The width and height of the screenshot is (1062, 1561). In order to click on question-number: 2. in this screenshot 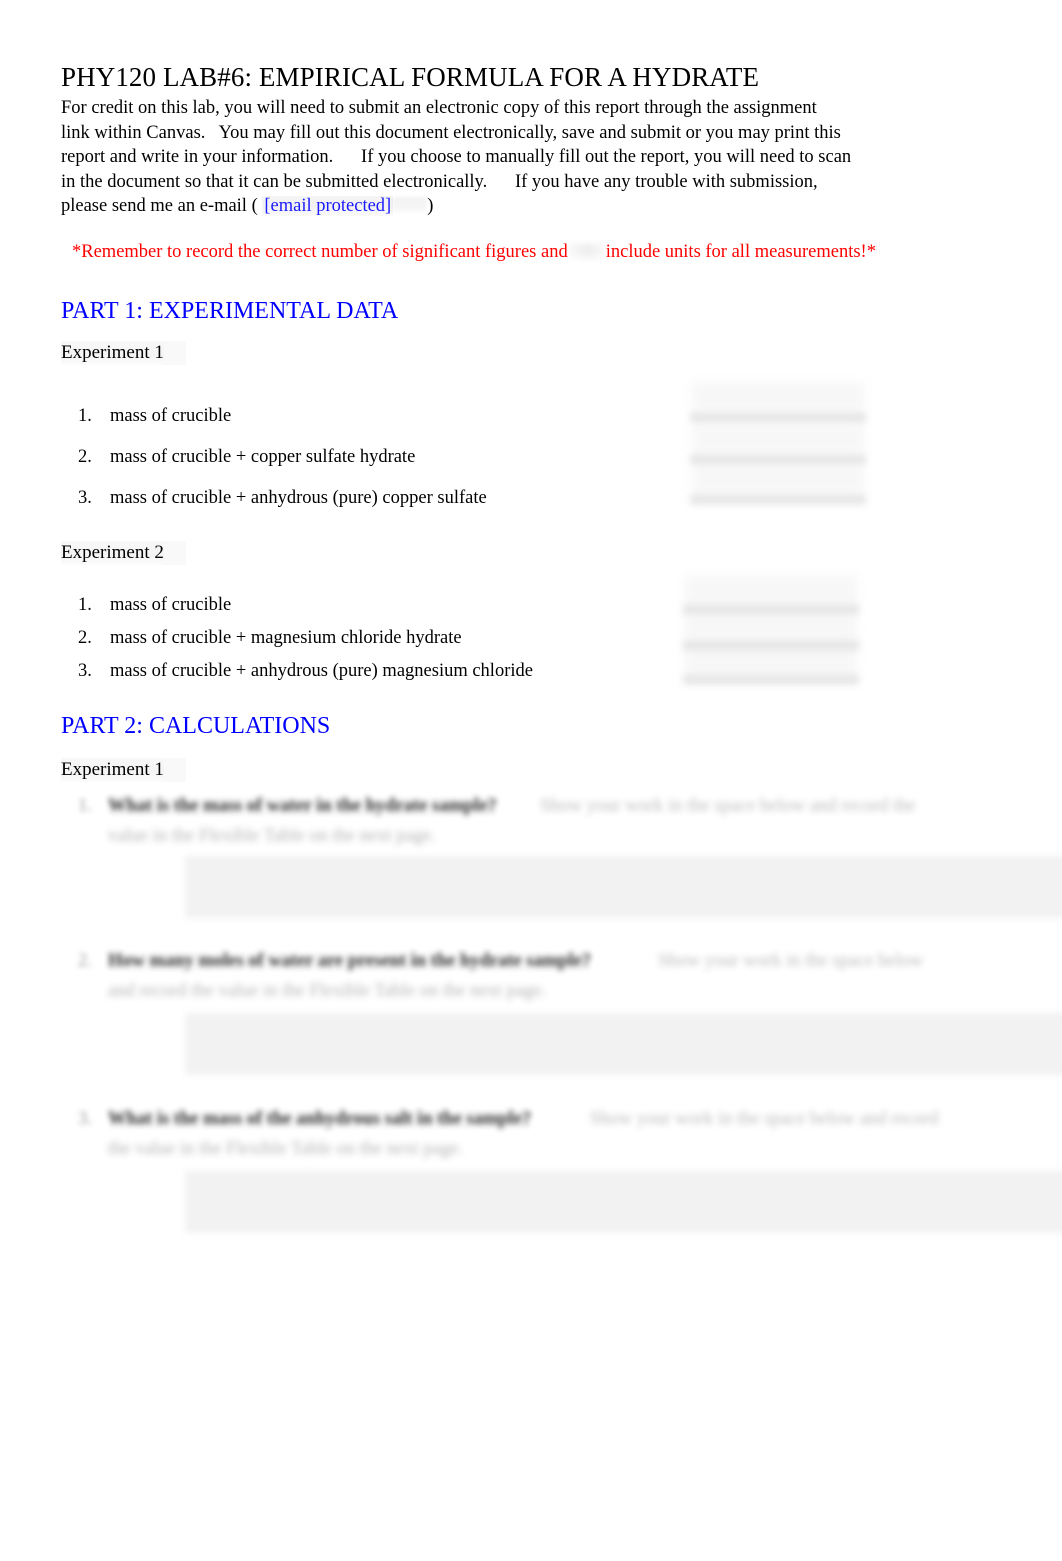, I will do `click(85, 961)`.